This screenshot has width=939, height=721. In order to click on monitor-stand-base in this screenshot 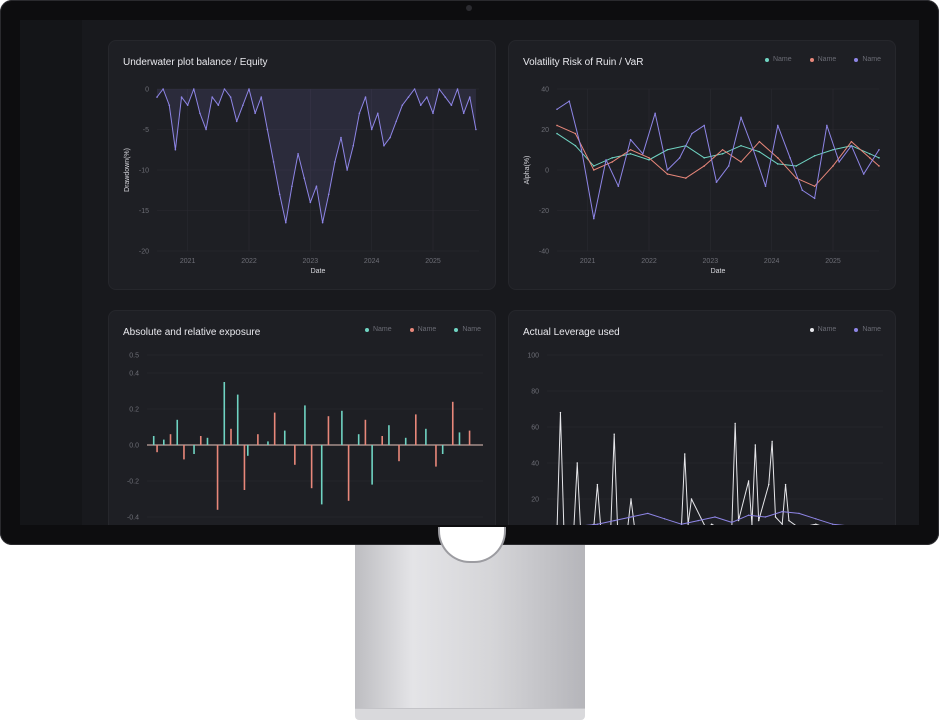, I will do `click(470, 714)`.